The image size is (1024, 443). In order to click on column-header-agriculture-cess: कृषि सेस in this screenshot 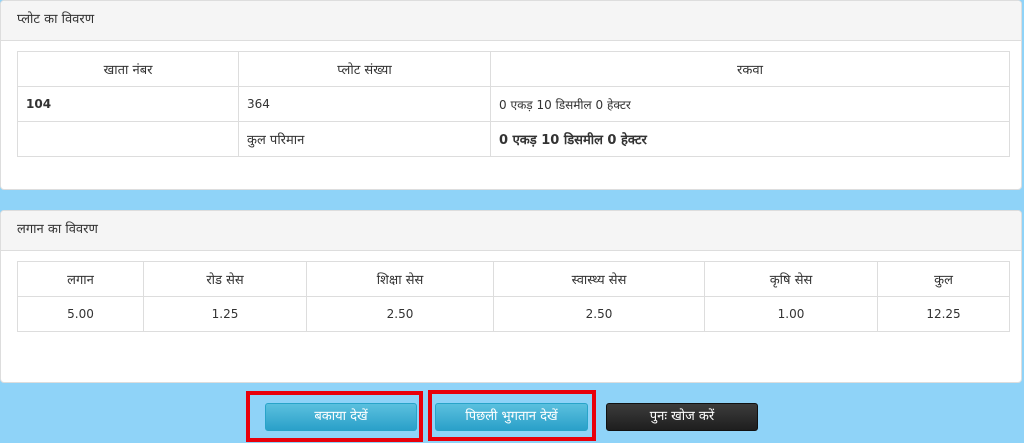, I will do `click(791, 279)`.